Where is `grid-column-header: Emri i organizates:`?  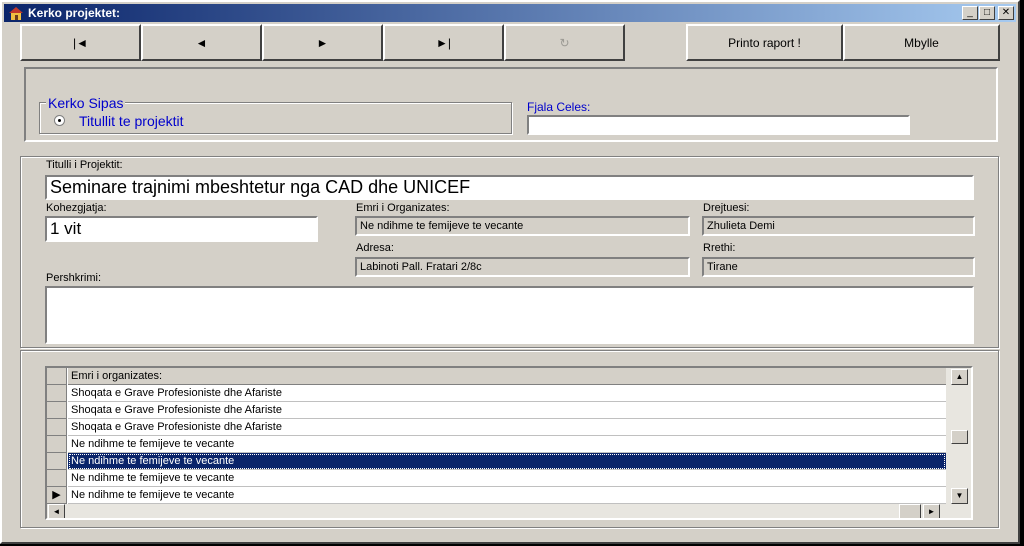 grid-column-header: Emri i organizates: is located at coordinates (507, 376).